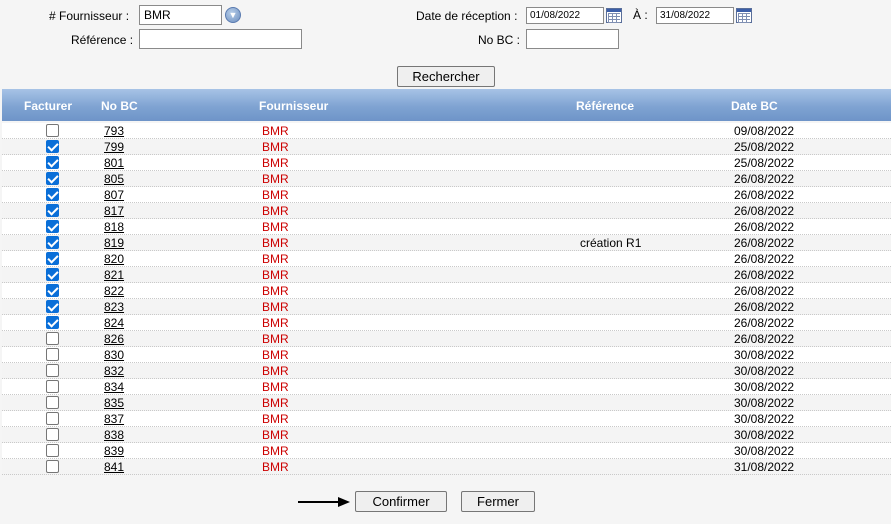 The image size is (891, 524). I want to click on reference-input, so click(220, 39).